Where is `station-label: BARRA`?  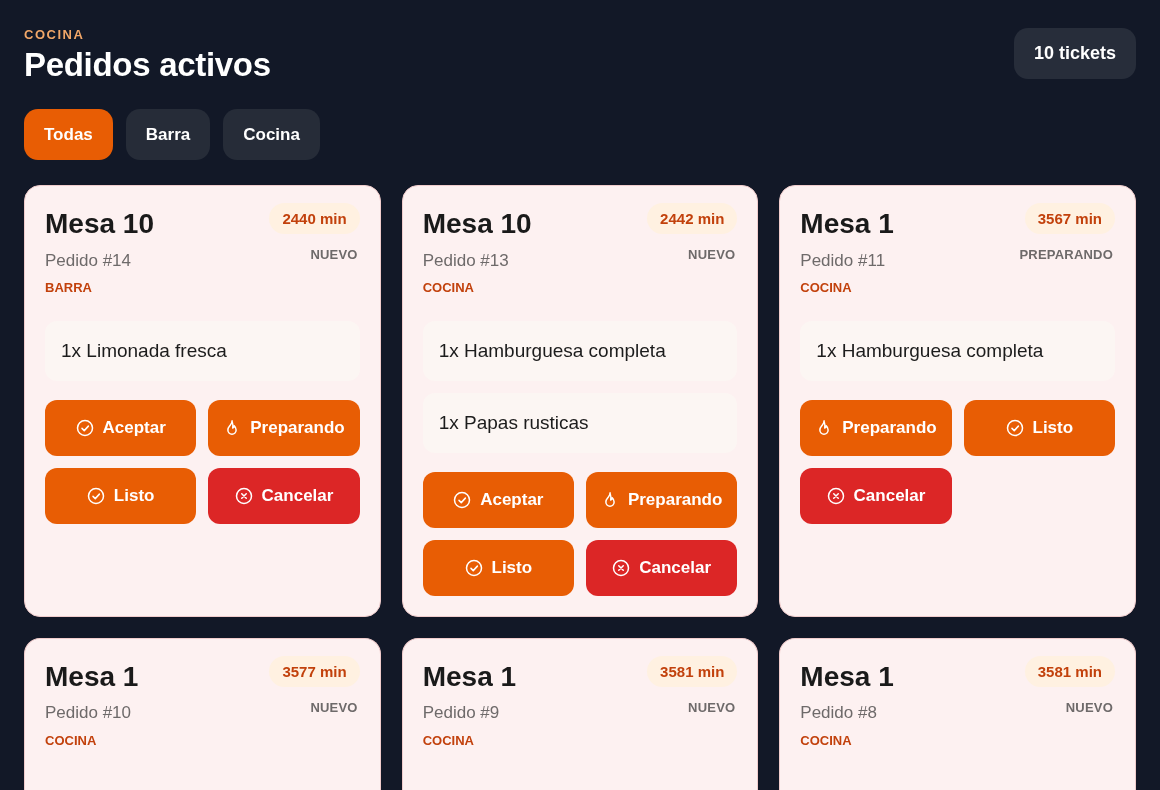 station-label: BARRA is located at coordinates (69, 288).